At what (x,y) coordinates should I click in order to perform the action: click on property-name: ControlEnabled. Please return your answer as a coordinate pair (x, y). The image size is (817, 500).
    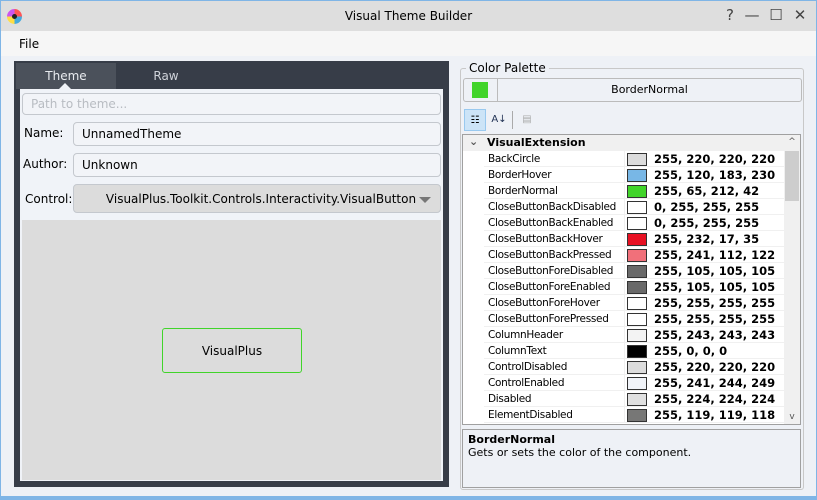
    Looking at the image, I should click on (526, 383).